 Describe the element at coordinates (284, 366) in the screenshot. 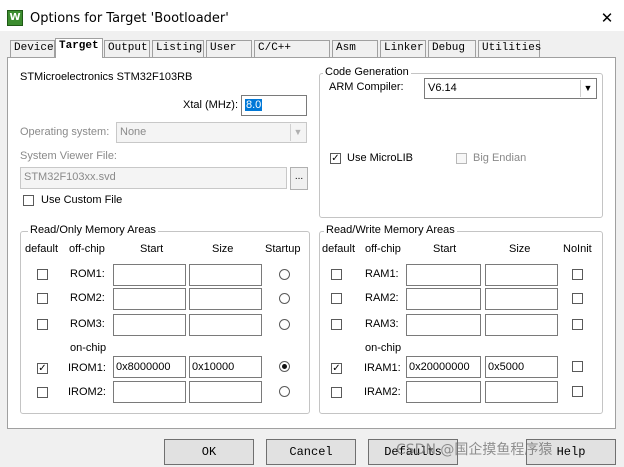

I see `irom1-startup-radio` at that location.